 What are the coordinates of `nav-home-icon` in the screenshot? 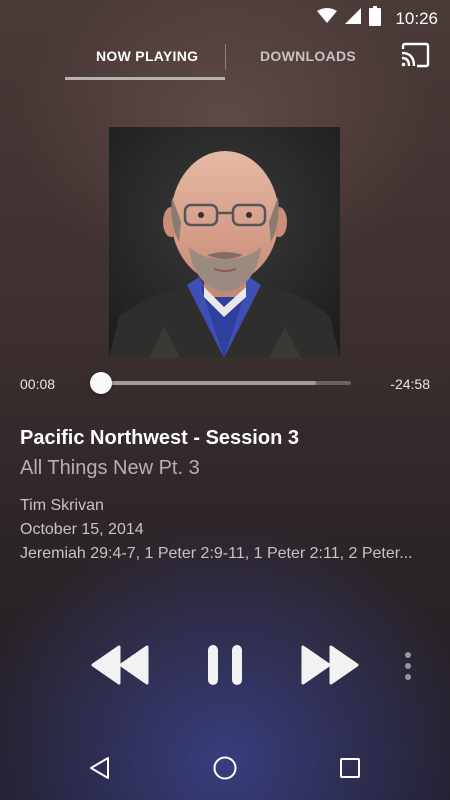 It's located at (225, 770).